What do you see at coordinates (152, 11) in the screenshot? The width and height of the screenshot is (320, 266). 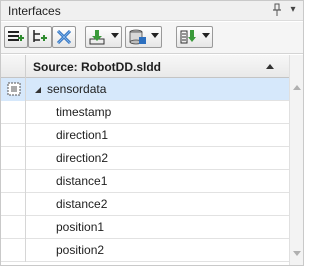 I see `panel-titlebar: Interfaces ▾` at bounding box center [152, 11].